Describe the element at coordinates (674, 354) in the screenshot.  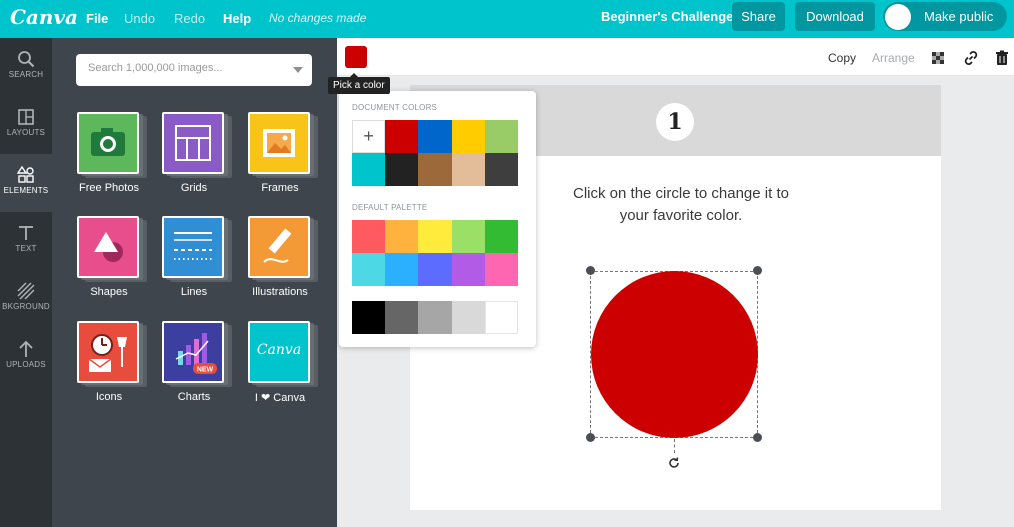
I see `red-circle` at that location.